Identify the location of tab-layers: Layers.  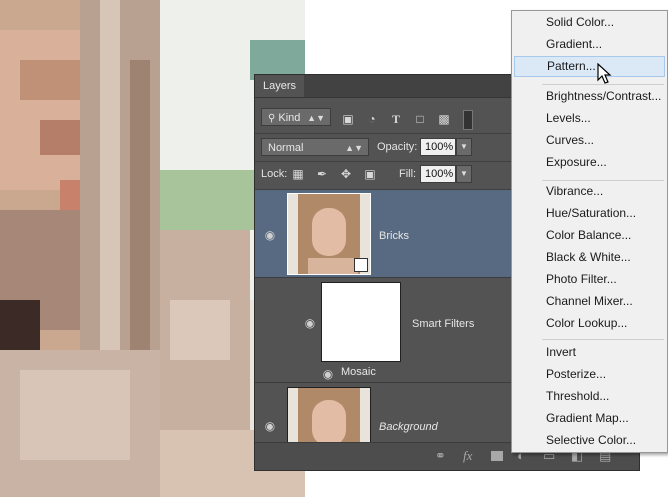
(280, 86).